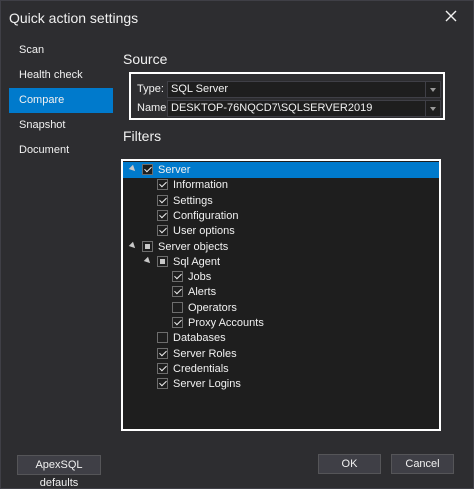  I want to click on tree-node-label: Server Roles, so click(205, 353).